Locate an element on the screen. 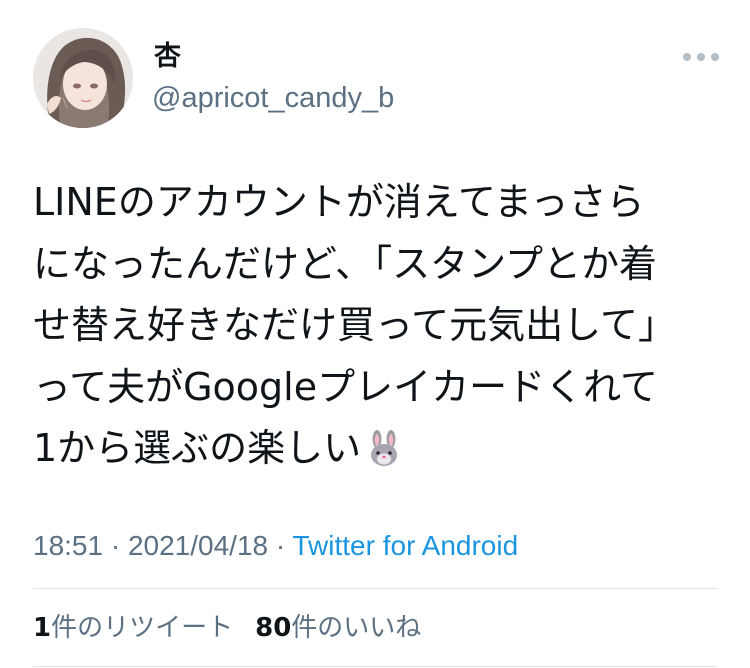 This screenshot has width=750, height=668. tweet-date: 2021/04/18 is located at coordinates (198, 545).